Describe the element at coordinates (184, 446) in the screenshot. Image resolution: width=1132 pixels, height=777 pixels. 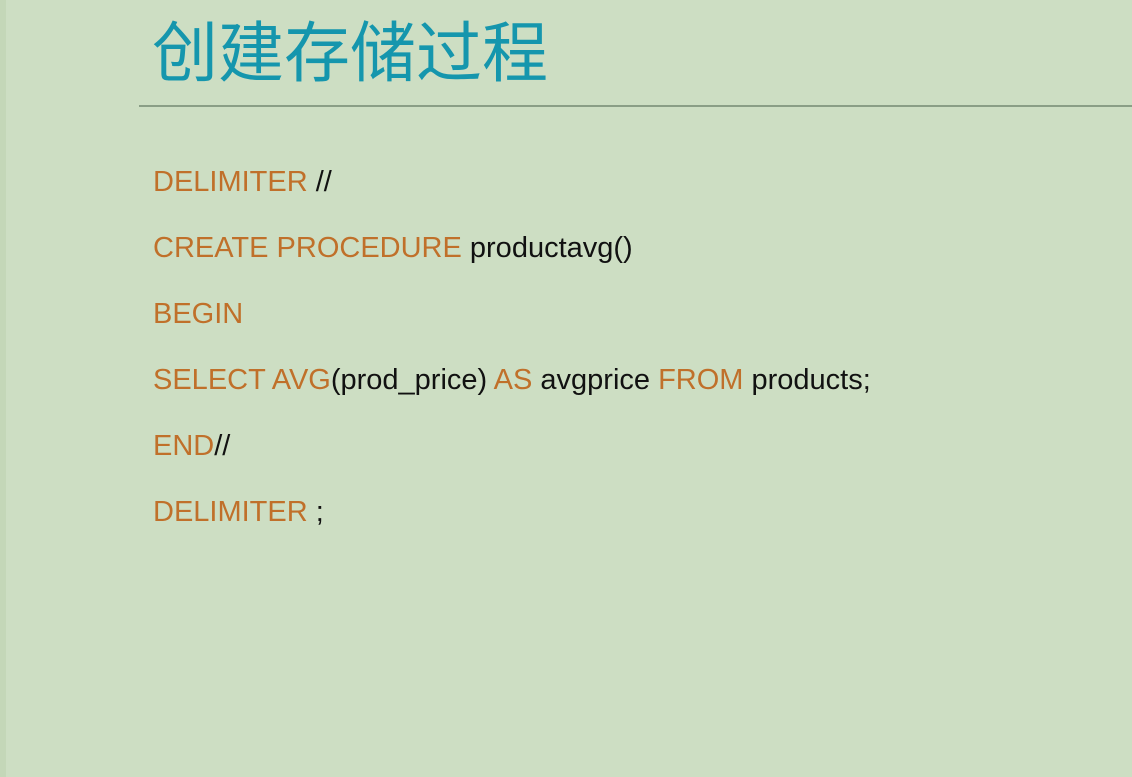
I see `keyword-token: END` at that location.